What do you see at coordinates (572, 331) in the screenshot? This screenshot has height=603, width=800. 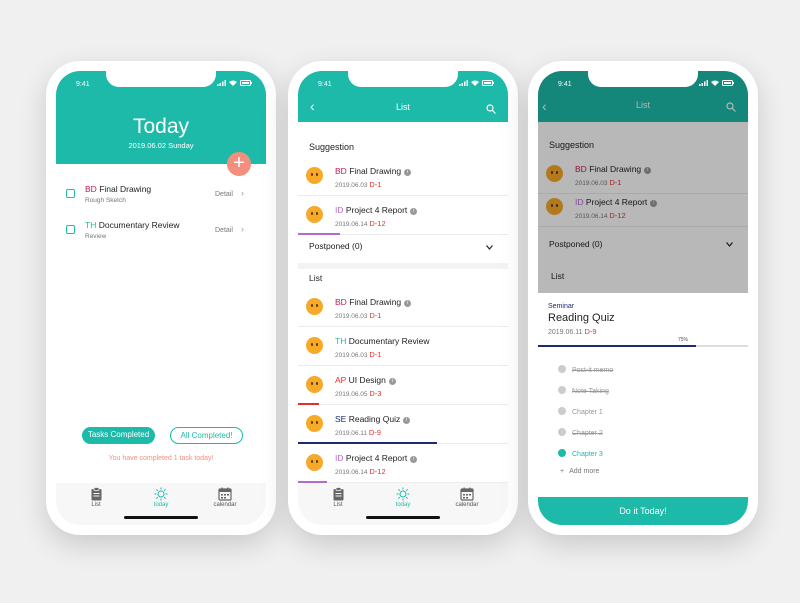 I see `task-date: 2019.06.11 D-9` at bounding box center [572, 331].